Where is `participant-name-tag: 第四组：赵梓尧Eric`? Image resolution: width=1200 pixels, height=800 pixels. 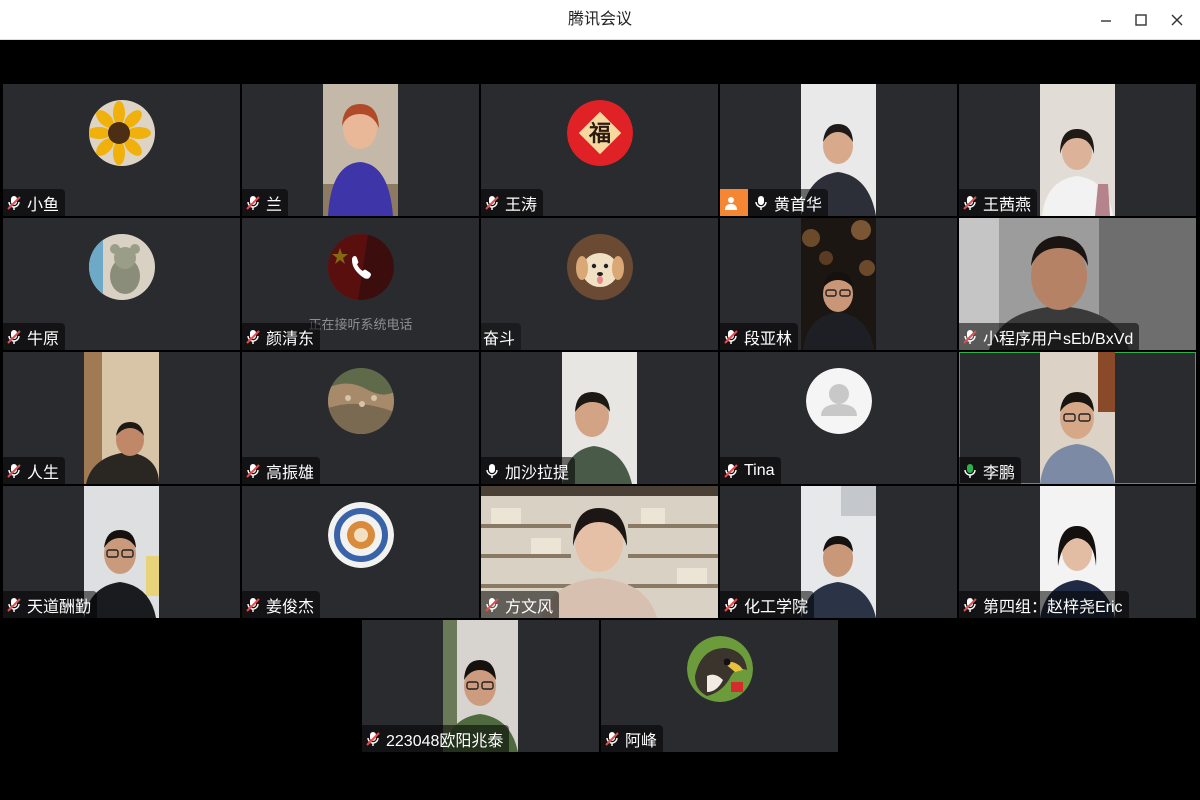 participant-name-tag: 第四组：赵梓尧Eric is located at coordinates (1044, 604).